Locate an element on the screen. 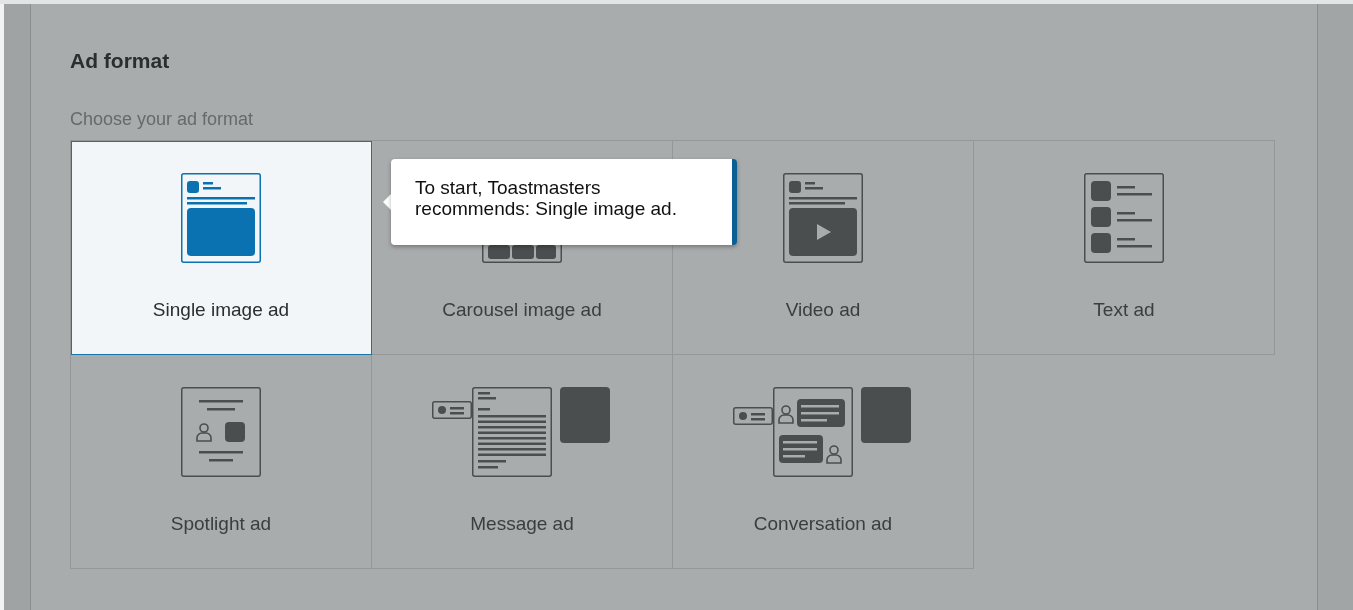 Image resolution: width=1353 pixels, height=610 pixels. ad-format-option: Conversation ad is located at coordinates (823, 462).